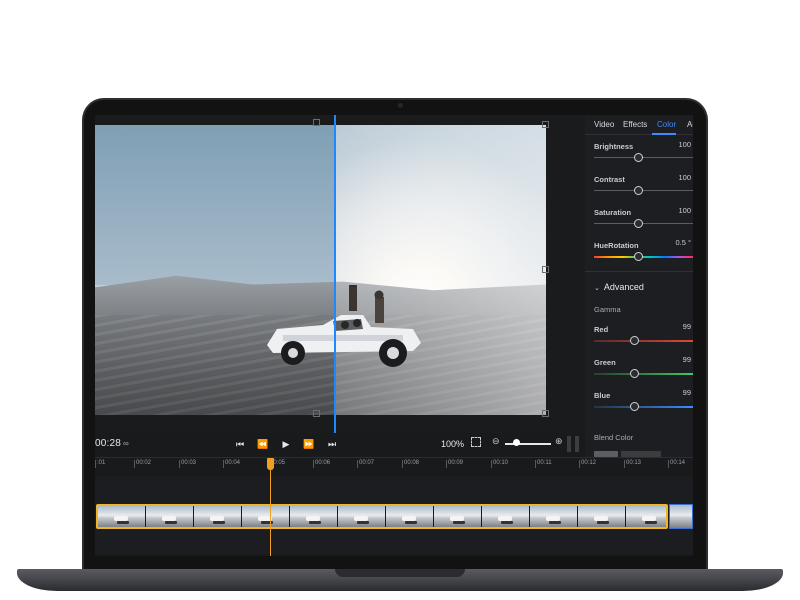  What do you see at coordinates (687, 392) in the screenshot?
I see `blue-value: 99` at bounding box center [687, 392].